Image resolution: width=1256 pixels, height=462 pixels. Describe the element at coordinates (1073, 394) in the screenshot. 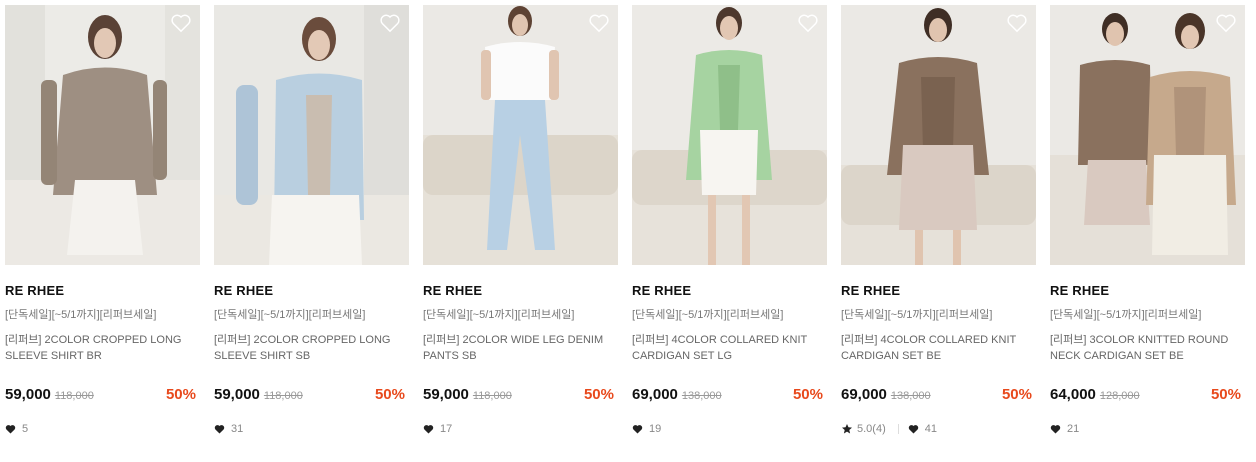

I see `sale-price: 64,000` at that location.